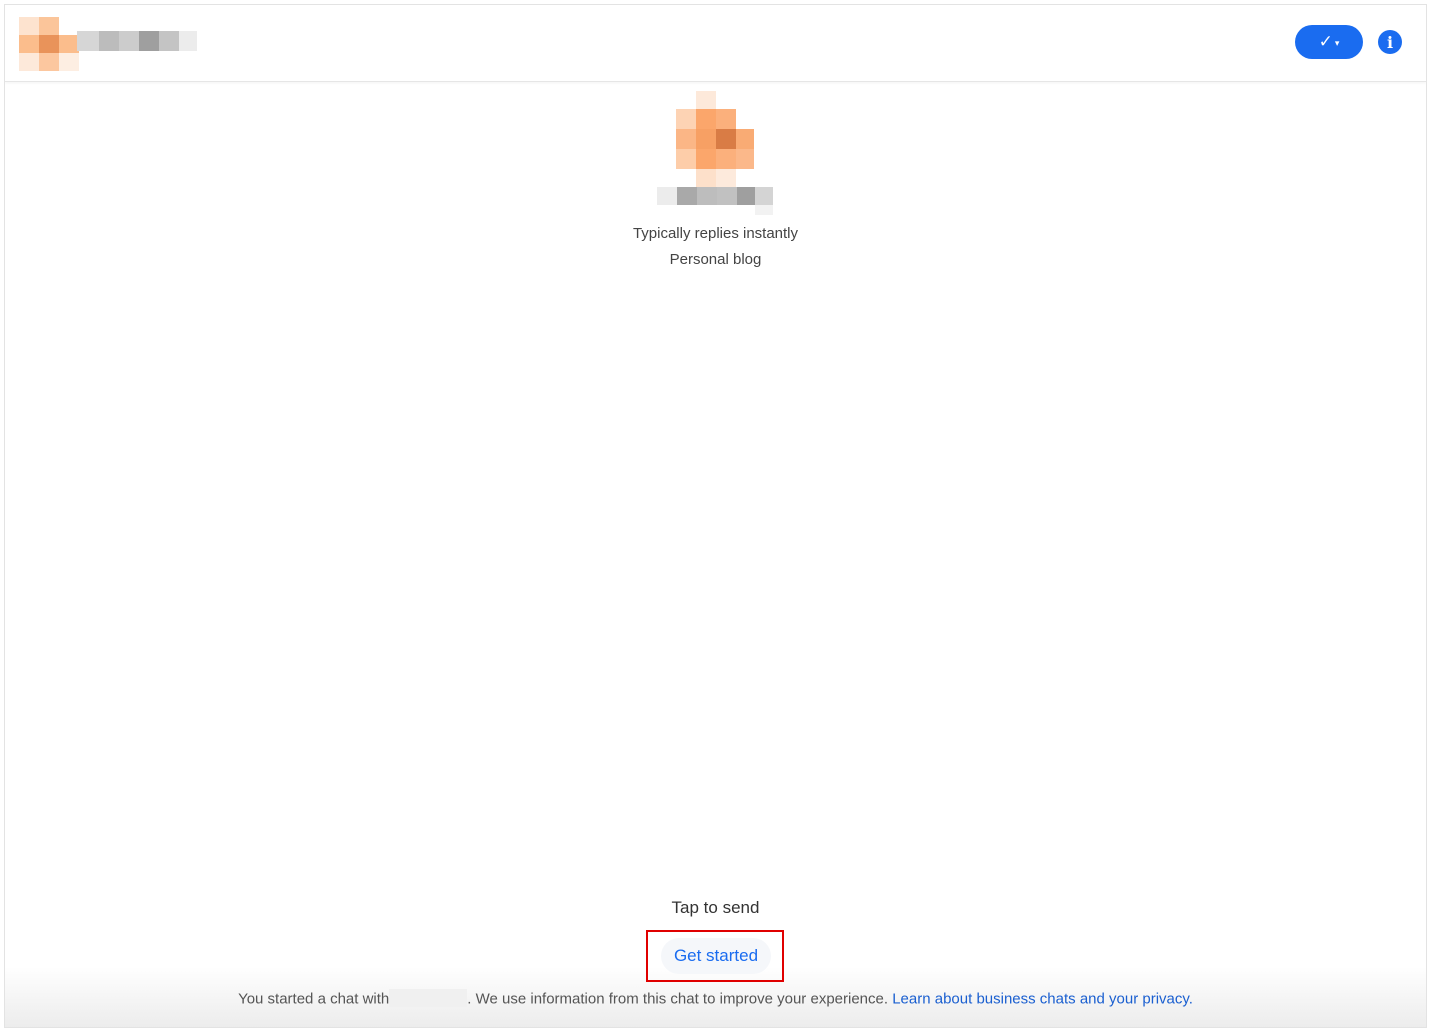 Image resolution: width=1431 pixels, height=1032 pixels. What do you see at coordinates (716, 139) in the screenshot?
I see `business-avatar` at bounding box center [716, 139].